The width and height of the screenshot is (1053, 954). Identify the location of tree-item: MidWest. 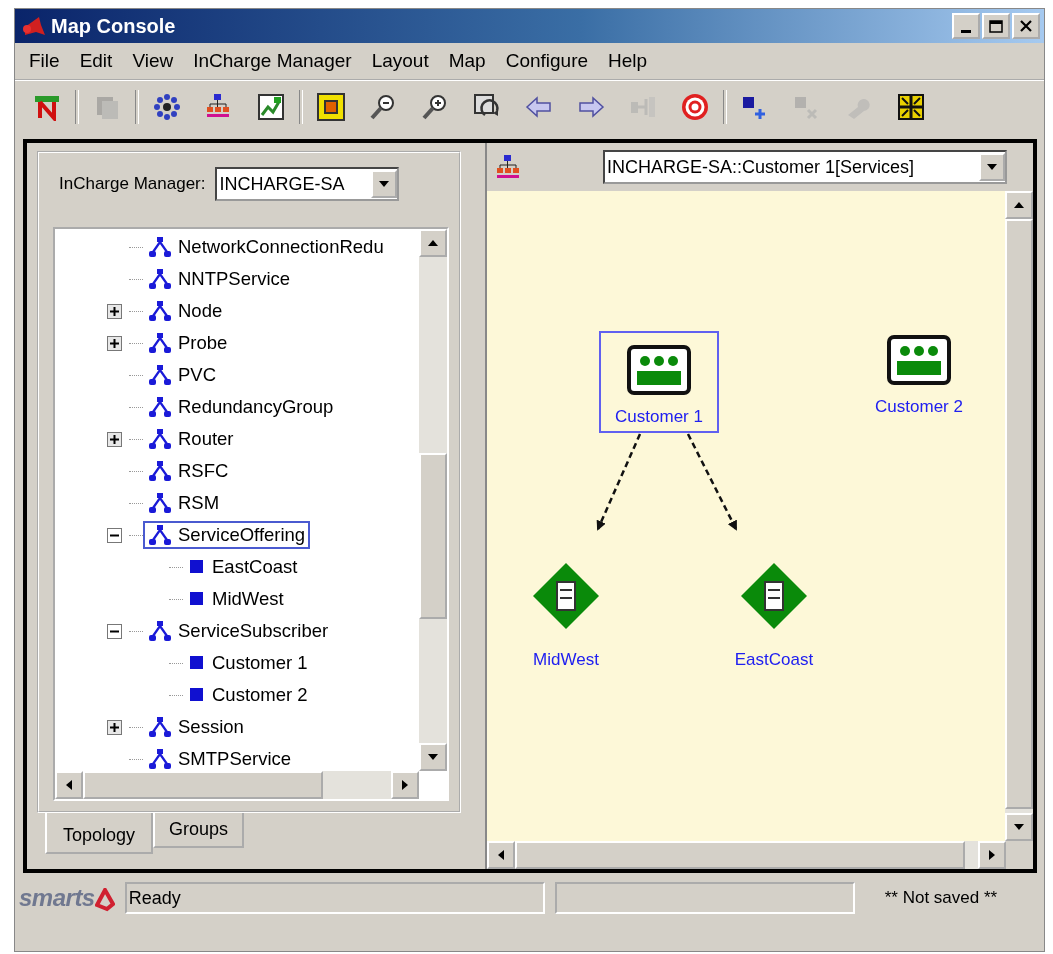
(236, 599).